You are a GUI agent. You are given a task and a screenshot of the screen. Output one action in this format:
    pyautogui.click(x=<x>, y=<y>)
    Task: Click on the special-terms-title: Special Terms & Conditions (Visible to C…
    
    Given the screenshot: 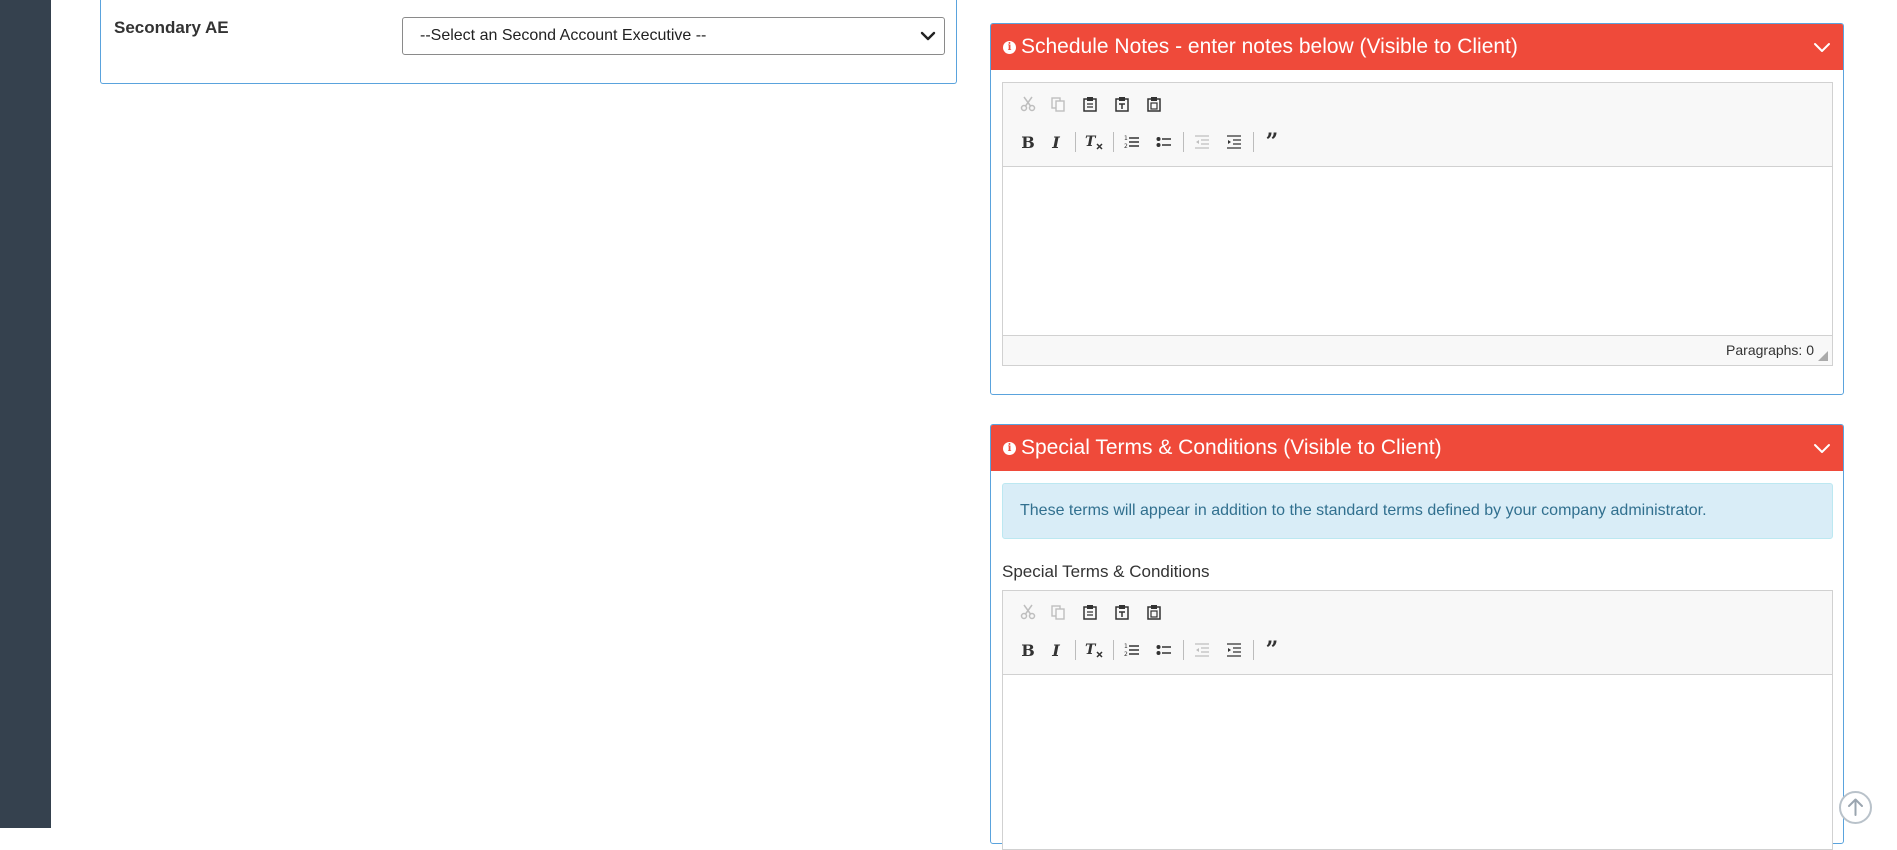 What is the action you would take?
    pyautogui.click(x=1231, y=447)
    